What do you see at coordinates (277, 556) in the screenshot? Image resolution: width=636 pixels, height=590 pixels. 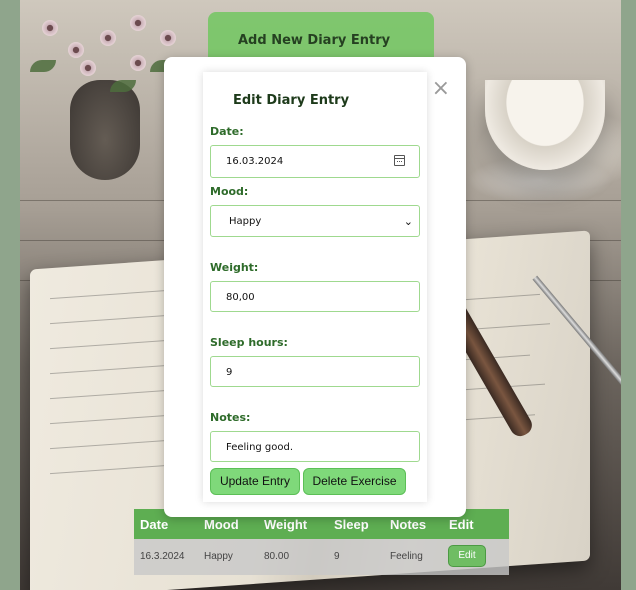 I see `cell-weight: 80.00` at bounding box center [277, 556].